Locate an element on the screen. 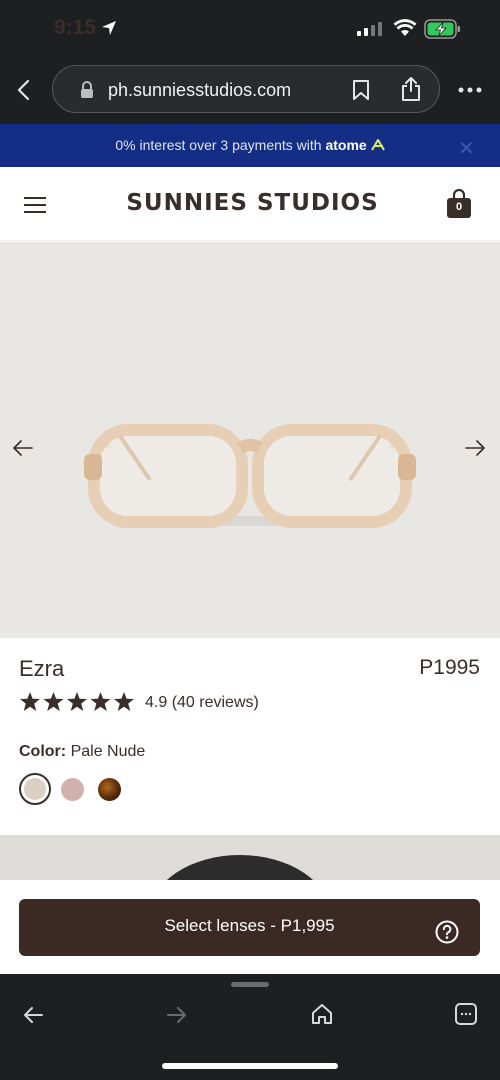  select-lenses-label: Select lenses - P1,995 is located at coordinates (249, 926).